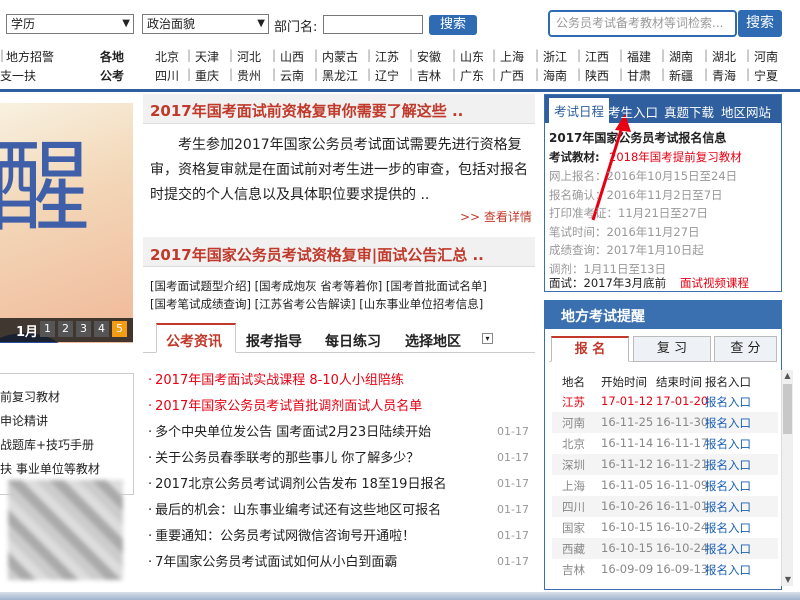 Image resolution: width=800 pixels, height=600 pixels. Describe the element at coordinates (746, 111) in the screenshot. I see `exam-tab: 地区网站` at that location.